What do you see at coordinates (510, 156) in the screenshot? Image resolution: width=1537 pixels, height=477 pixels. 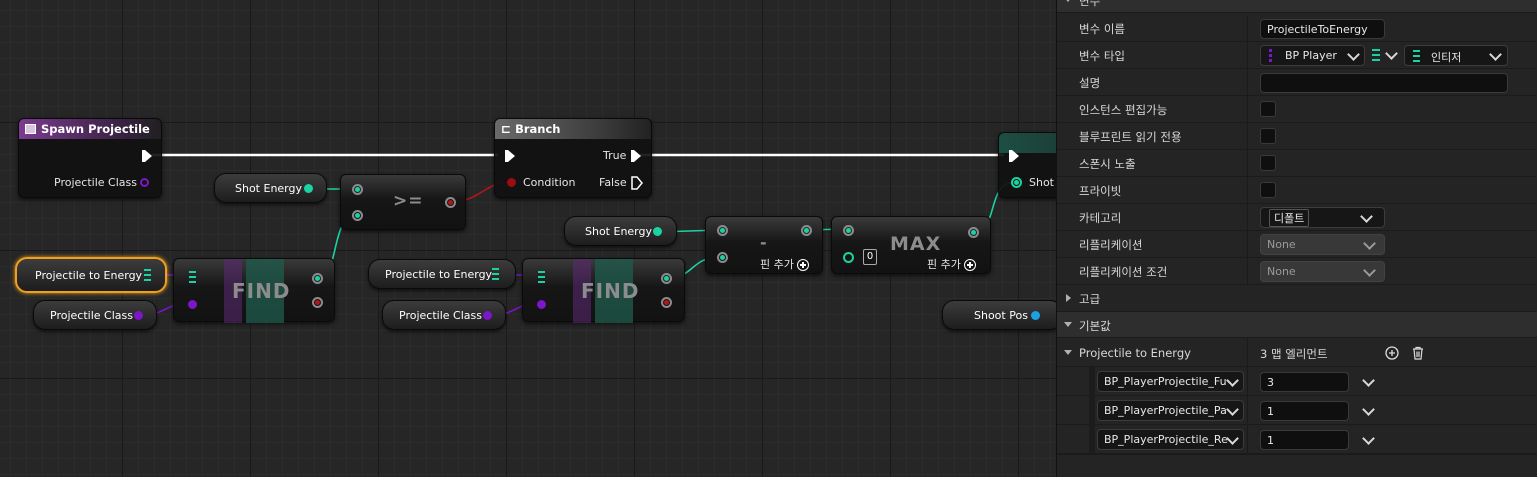 I see `branch-exec-in-pin` at bounding box center [510, 156].